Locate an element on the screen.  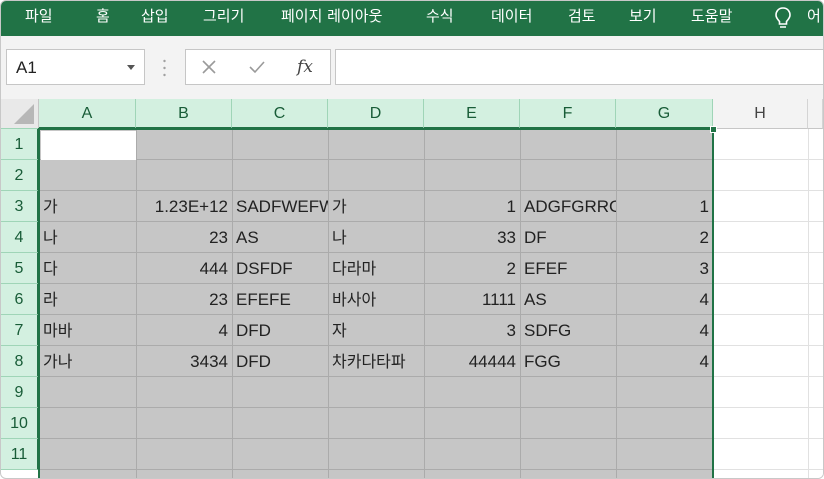
chevron-down-icon is located at coordinates (131, 67).